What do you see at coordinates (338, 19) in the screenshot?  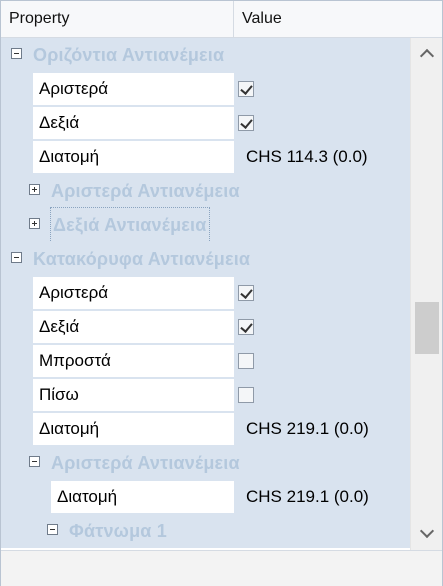 I see `value-column-header: Value` at bounding box center [338, 19].